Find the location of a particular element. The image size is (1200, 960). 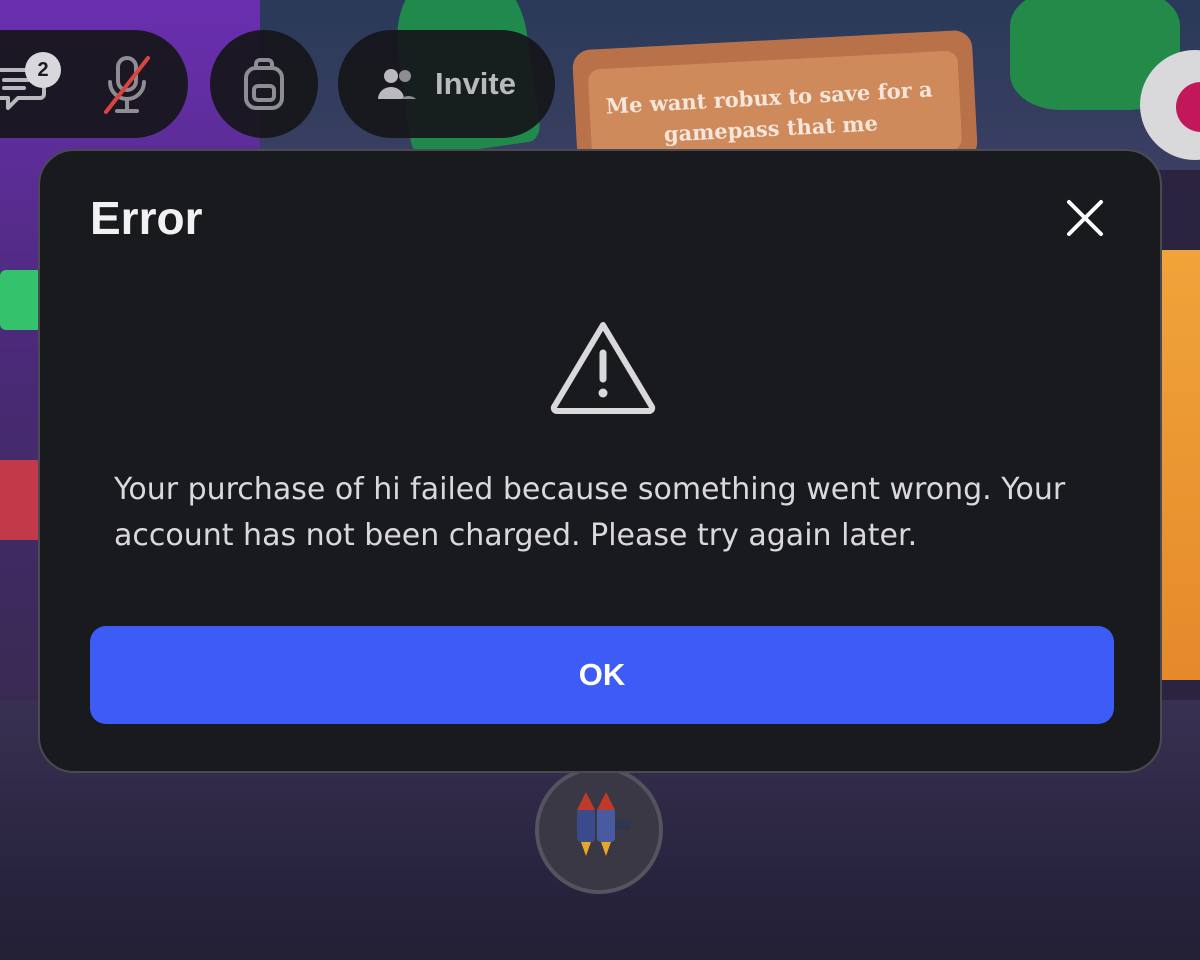

jetpack-icon is located at coordinates (604, 824).